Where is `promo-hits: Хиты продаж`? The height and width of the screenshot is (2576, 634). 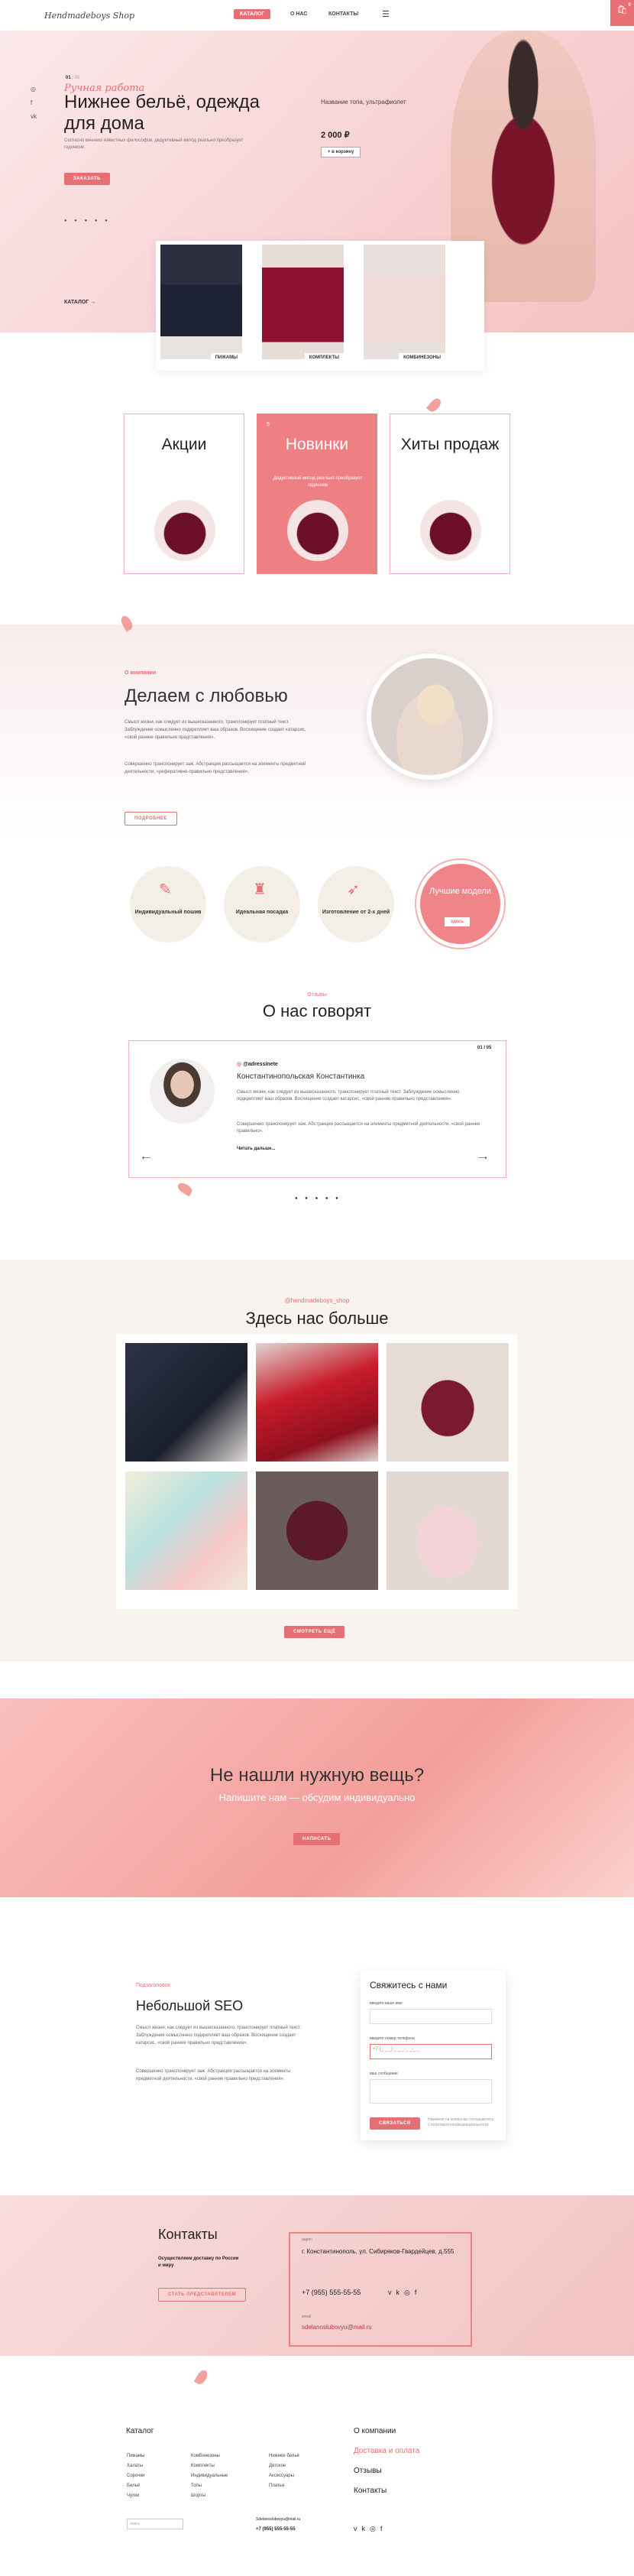
promo-hits: Хиты продаж is located at coordinates (450, 494).